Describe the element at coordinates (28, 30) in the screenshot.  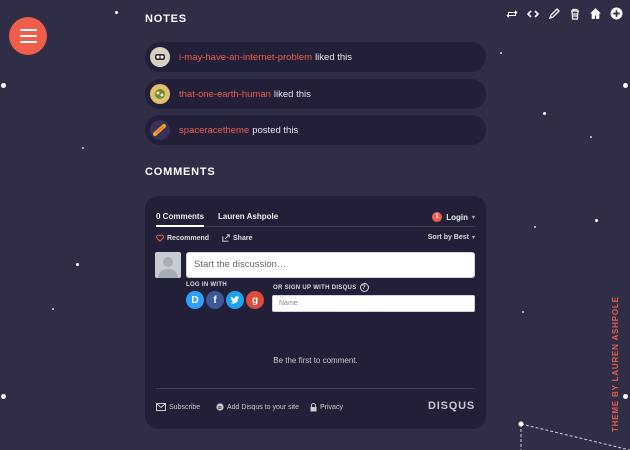
I see `hamburger-icon` at that location.